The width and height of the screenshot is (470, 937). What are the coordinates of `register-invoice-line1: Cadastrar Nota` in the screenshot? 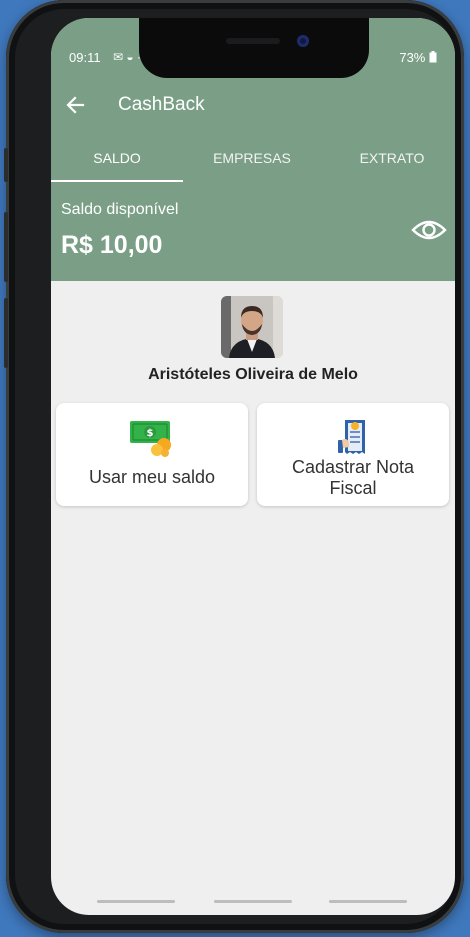 It's located at (353, 467).